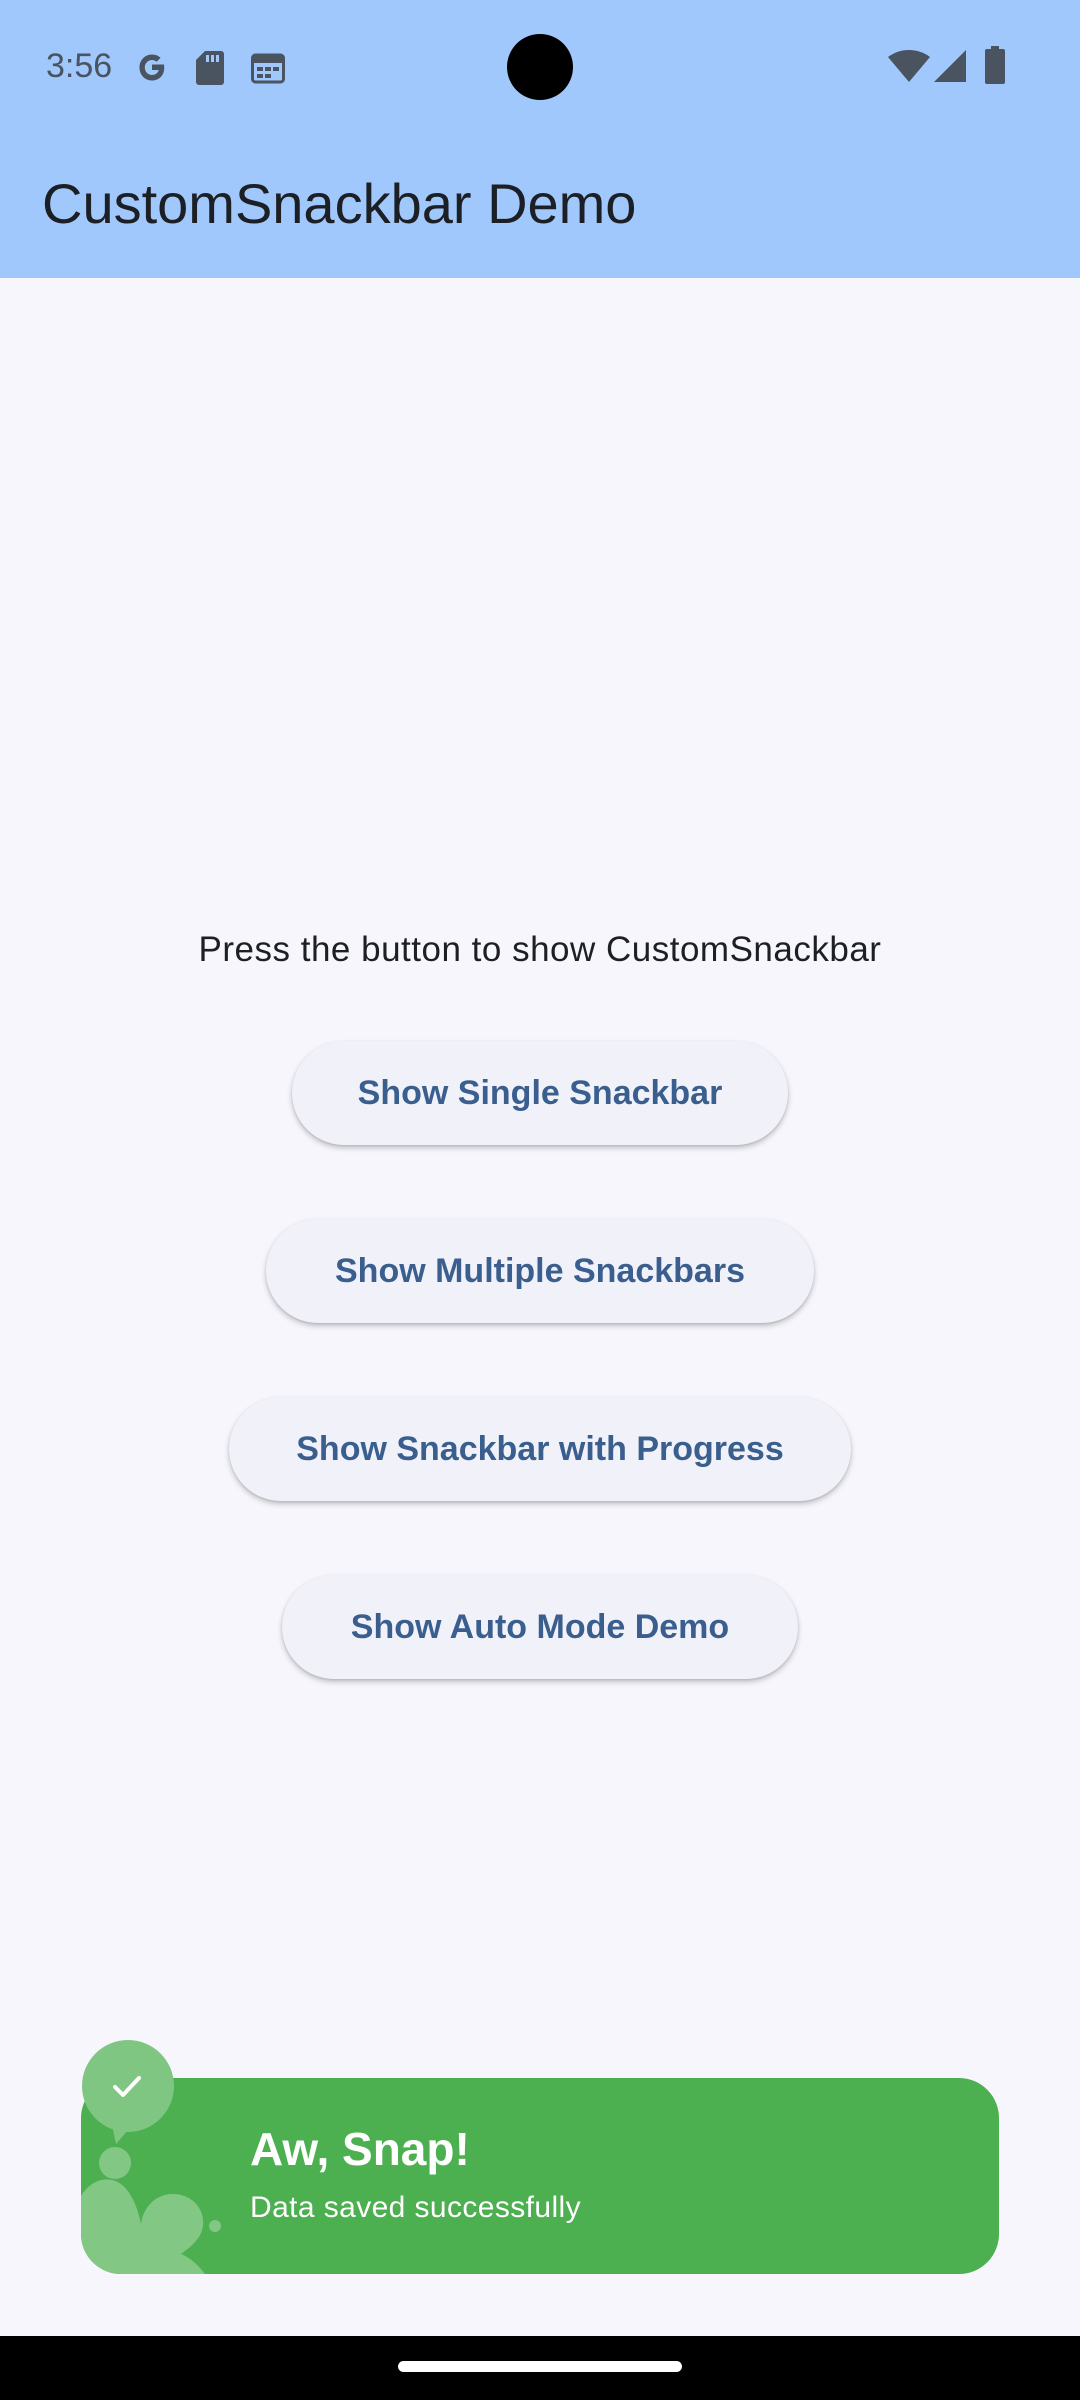 The height and width of the screenshot is (2400, 1080). I want to click on wifi-icon, so click(909, 66).